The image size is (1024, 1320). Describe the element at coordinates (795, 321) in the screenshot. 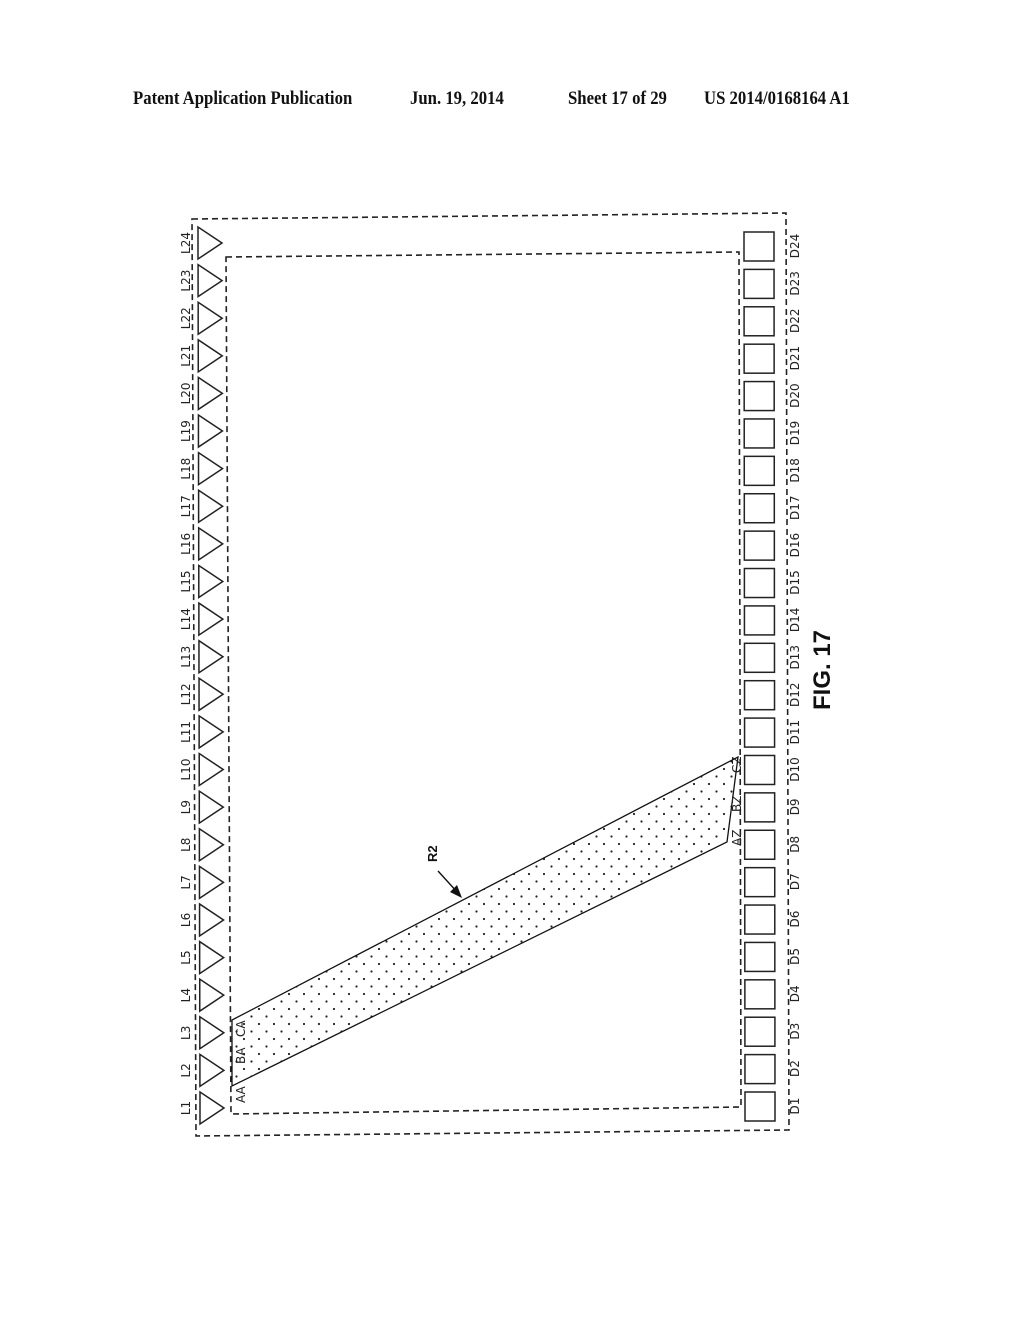

I see `detector-label: D22` at that location.